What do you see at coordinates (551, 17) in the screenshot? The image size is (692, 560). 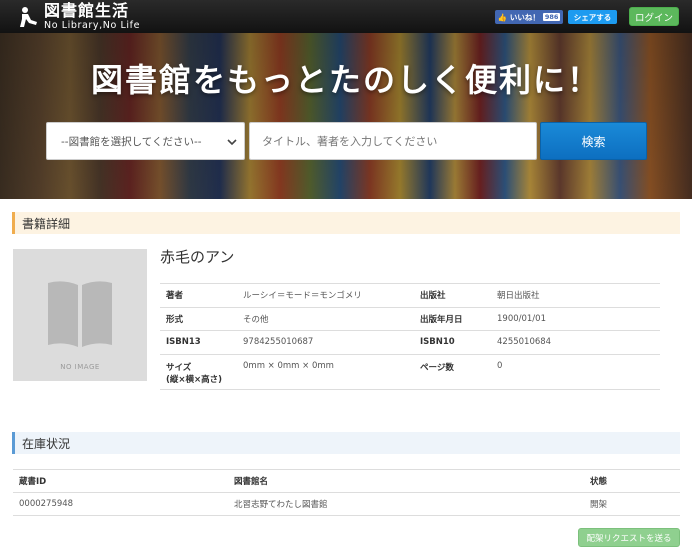 I see `like-count: 986` at bounding box center [551, 17].